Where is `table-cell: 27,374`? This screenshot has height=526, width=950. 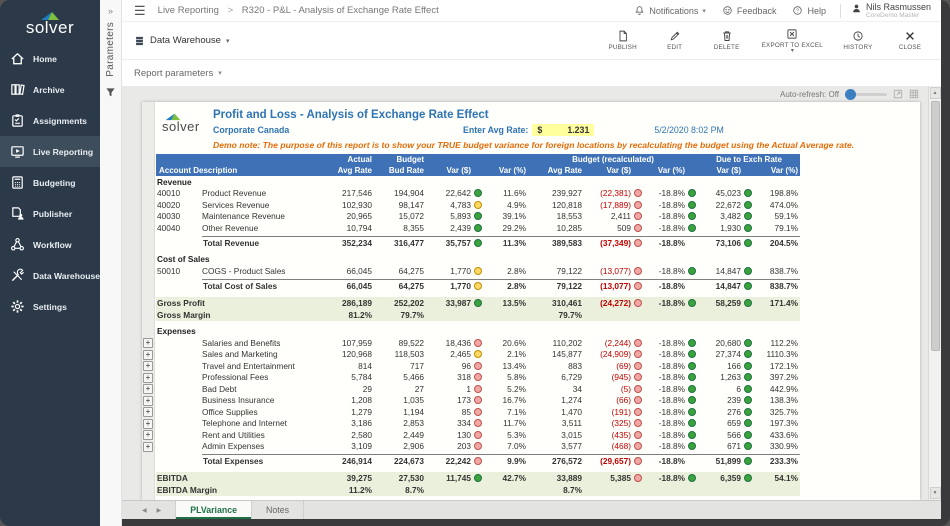 table-cell: 27,374 is located at coordinates (726, 354).